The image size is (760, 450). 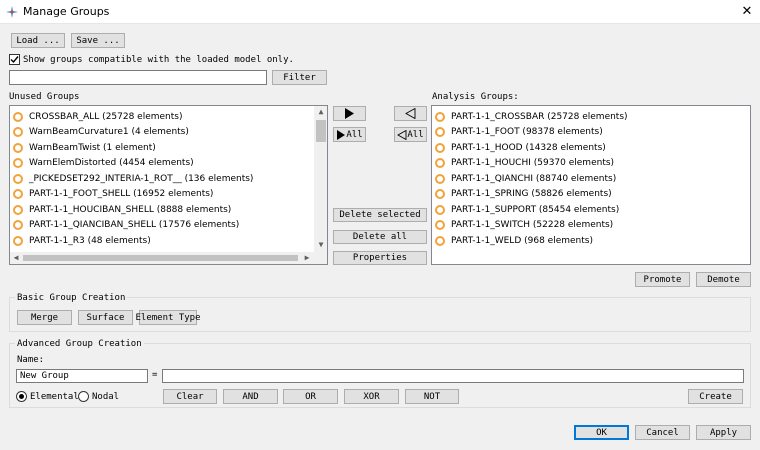 I want to click on demote-button: Demote, so click(x=723, y=279).